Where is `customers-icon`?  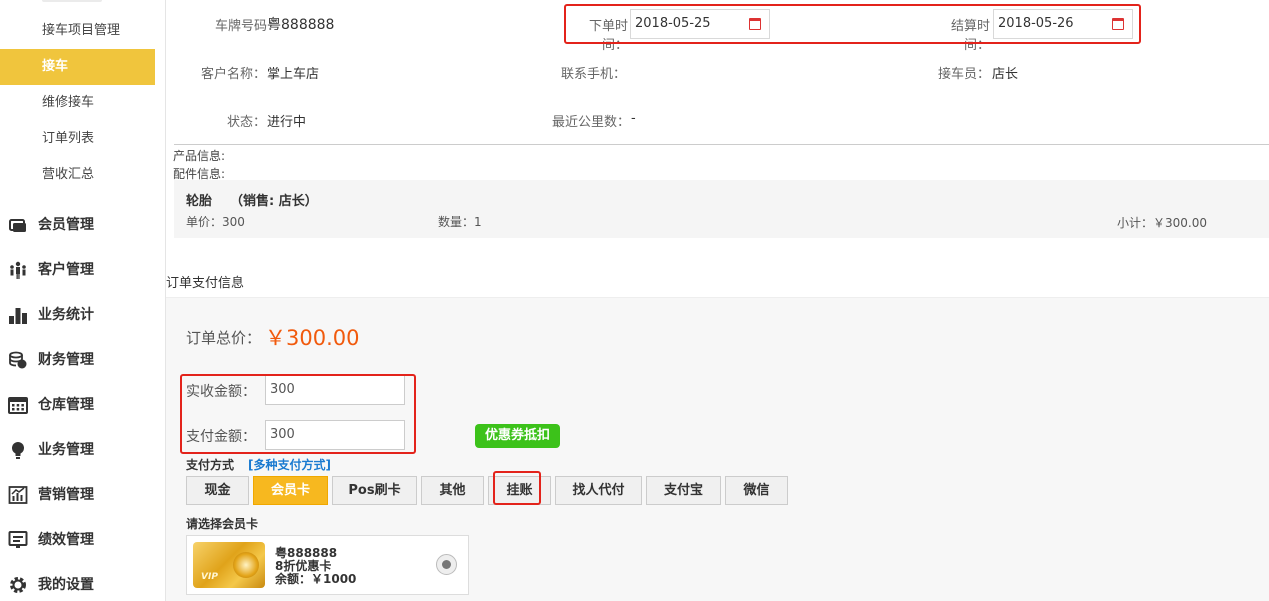
customers-icon is located at coordinates (18, 270).